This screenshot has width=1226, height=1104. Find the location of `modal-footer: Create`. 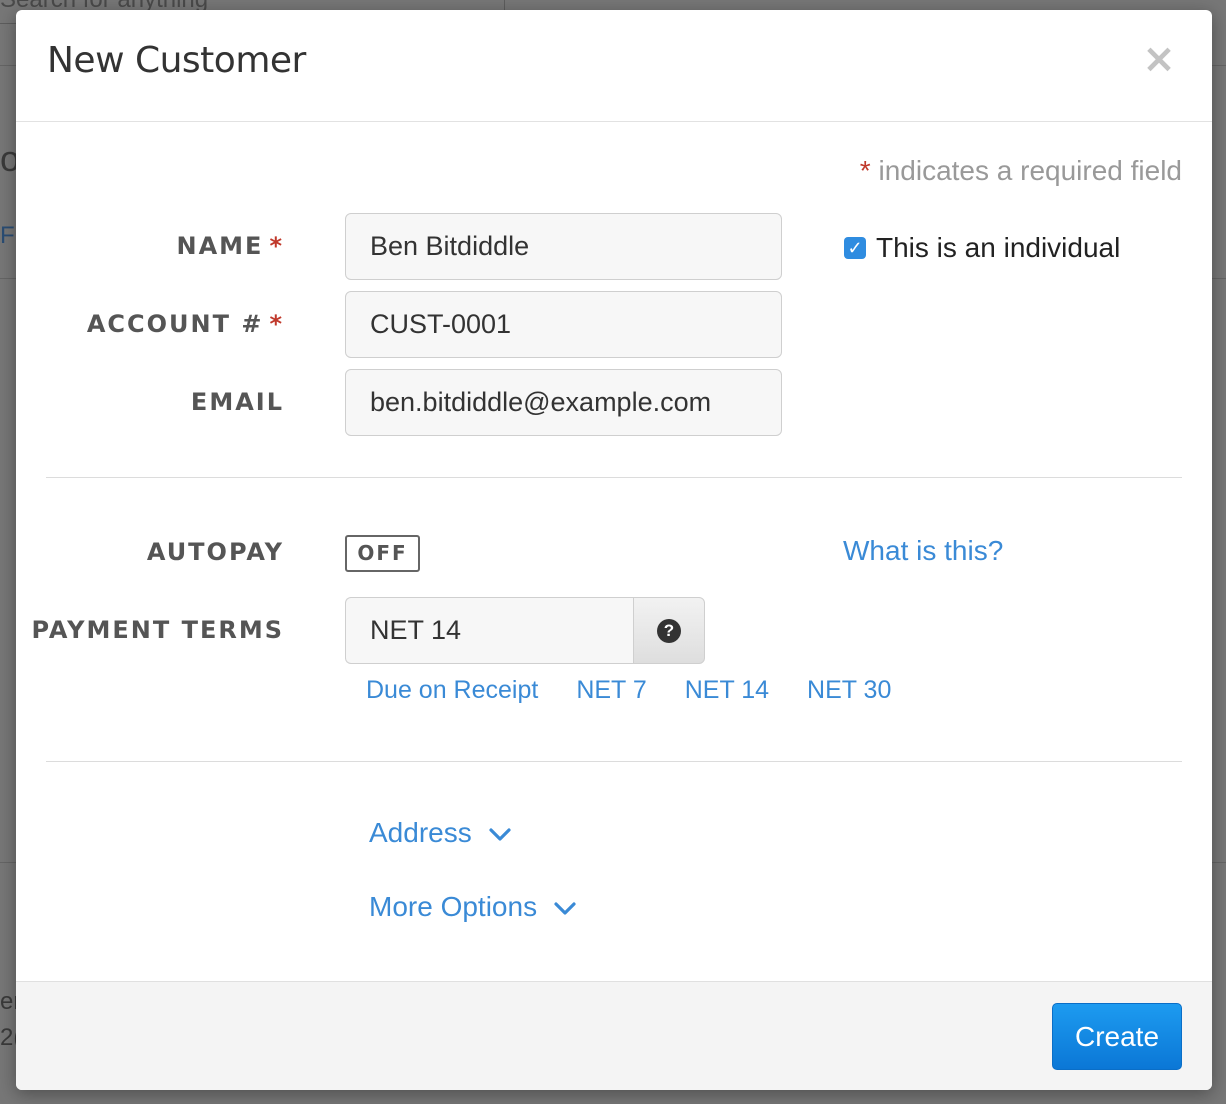

modal-footer: Create is located at coordinates (614, 1035).